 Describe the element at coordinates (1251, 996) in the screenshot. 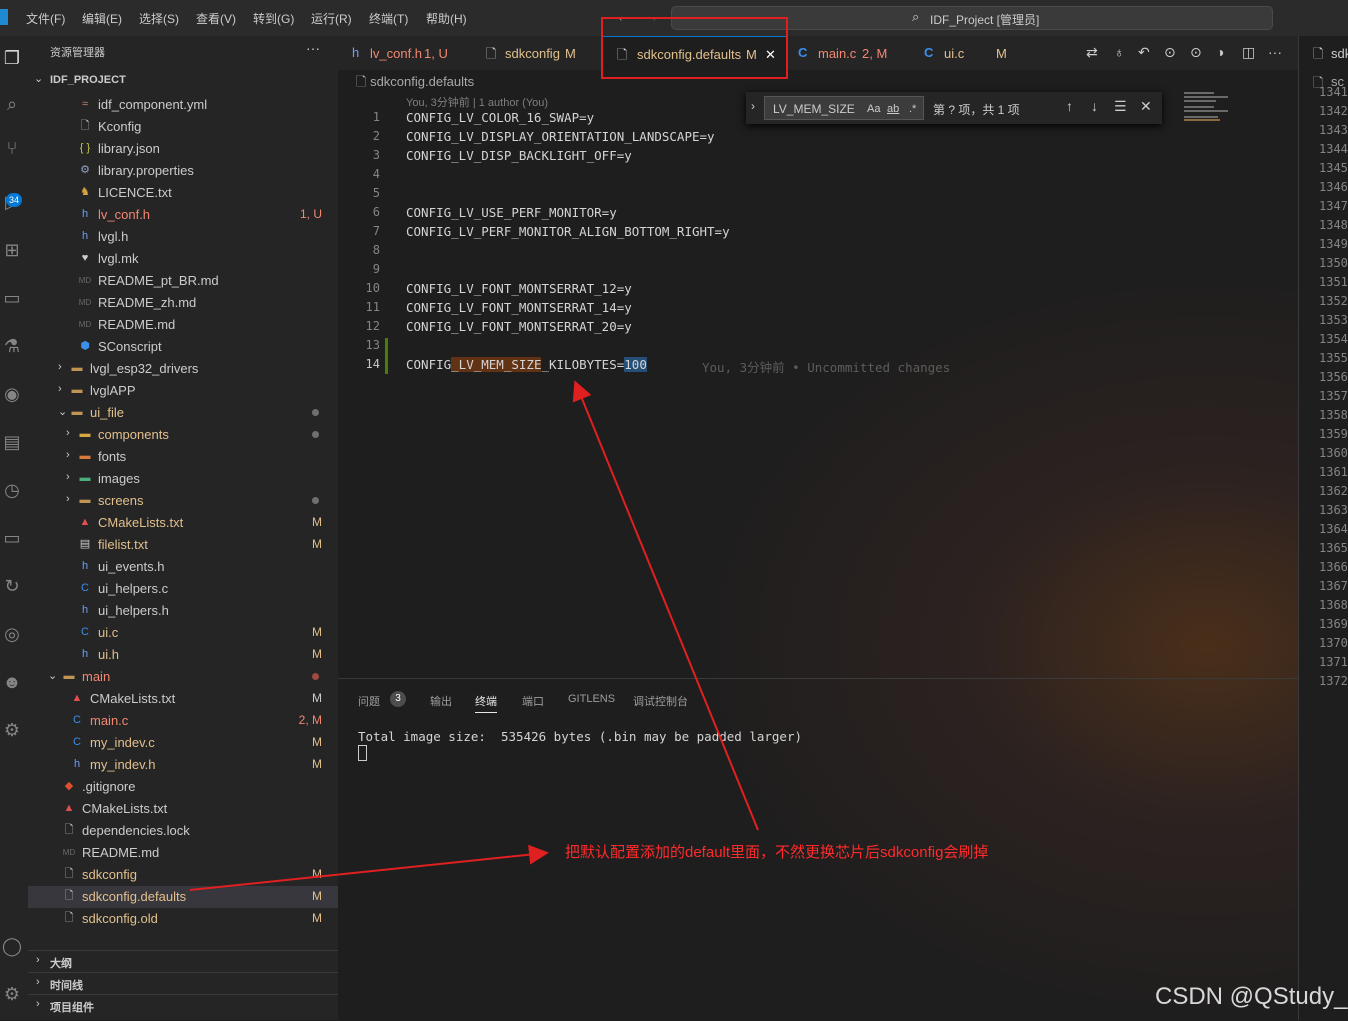

I see `watermark: CSDN @QStudy_` at that location.